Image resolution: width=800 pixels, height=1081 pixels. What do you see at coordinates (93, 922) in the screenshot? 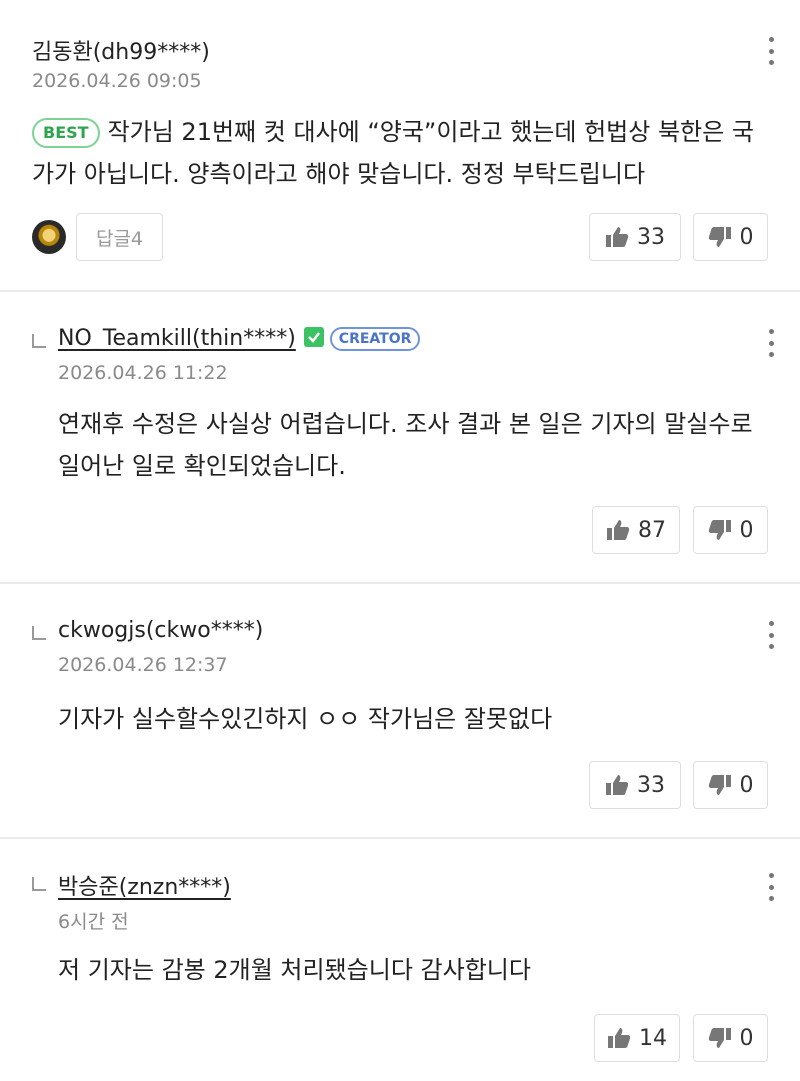
I see `comment-date: 6시간 전` at bounding box center [93, 922].